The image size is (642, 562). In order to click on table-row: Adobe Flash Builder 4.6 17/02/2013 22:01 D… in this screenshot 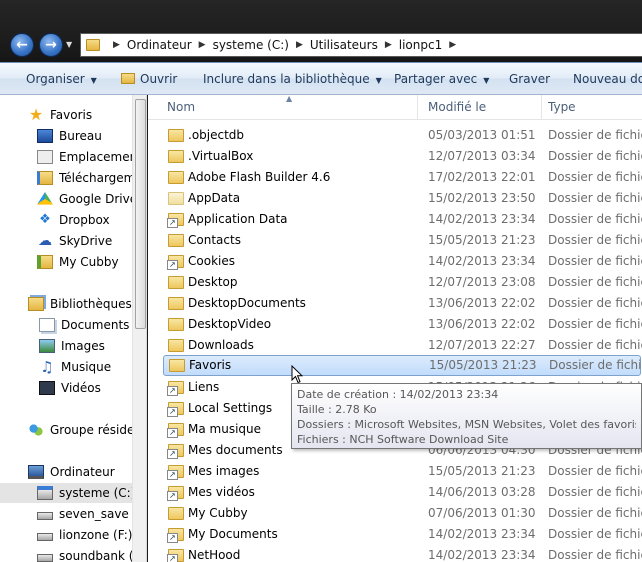, I will do `click(395, 177)`.